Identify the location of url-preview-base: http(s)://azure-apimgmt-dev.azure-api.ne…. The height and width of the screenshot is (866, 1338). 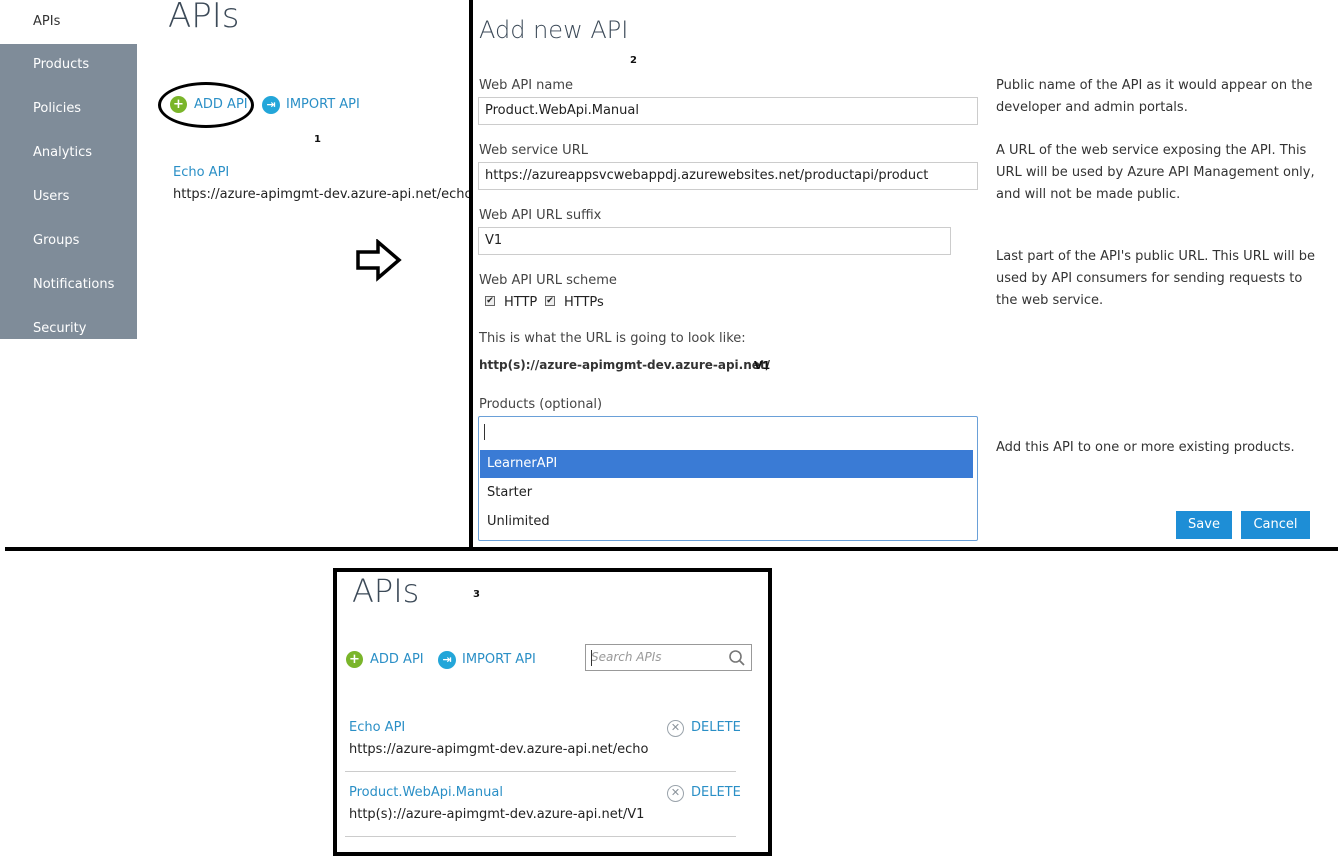
(625, 365).